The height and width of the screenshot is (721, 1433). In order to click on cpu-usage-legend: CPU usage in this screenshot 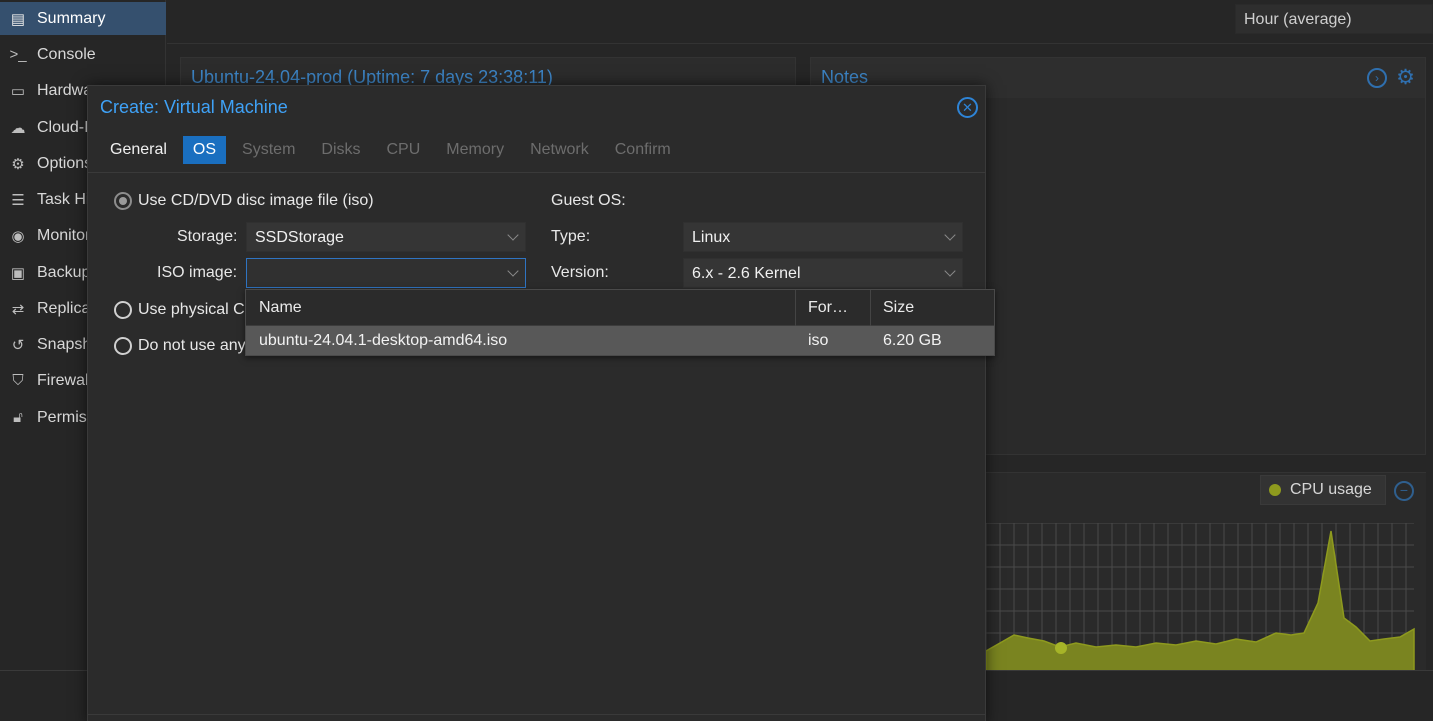, I will do `click(1323, 490)`.